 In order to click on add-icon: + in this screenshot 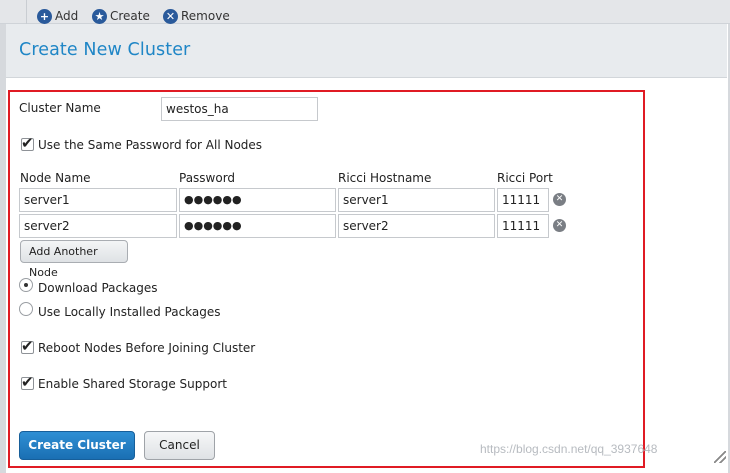, I will do `click(44, 16)`.